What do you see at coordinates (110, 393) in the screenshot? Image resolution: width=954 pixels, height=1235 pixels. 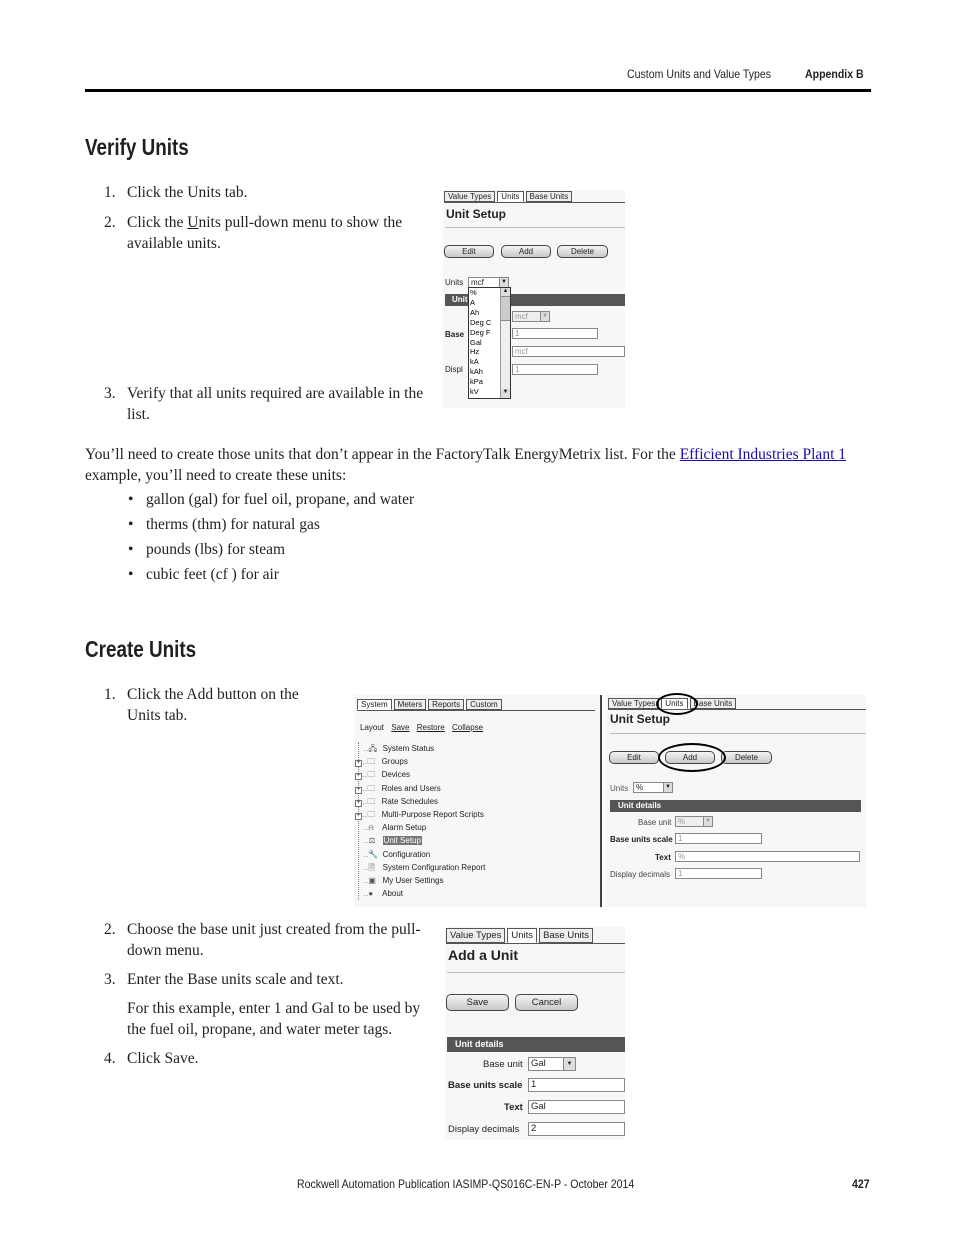 I see `step-number: 3.` at bounding box center [110, 393].